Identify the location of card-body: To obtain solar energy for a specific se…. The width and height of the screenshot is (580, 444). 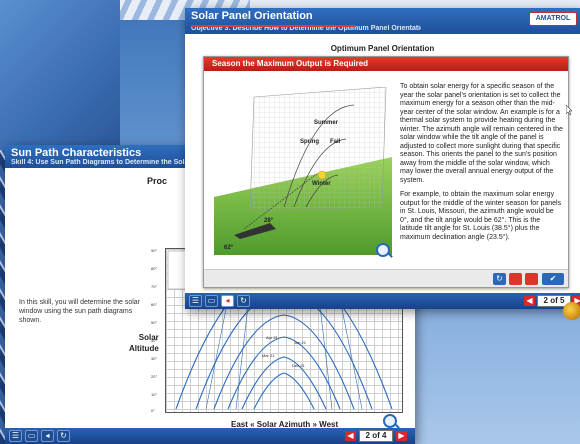
(482, 165).